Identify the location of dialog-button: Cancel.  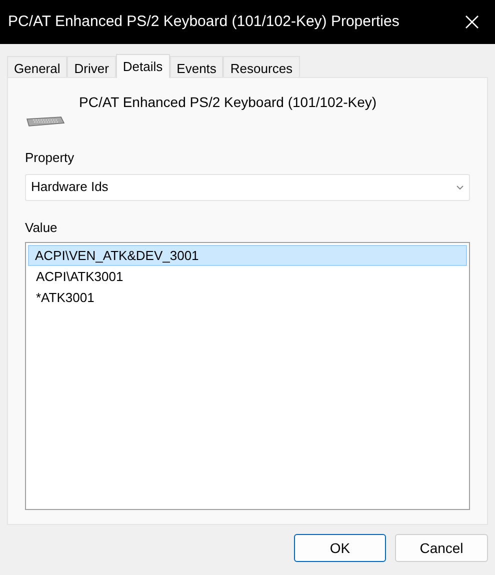
(441, 548).